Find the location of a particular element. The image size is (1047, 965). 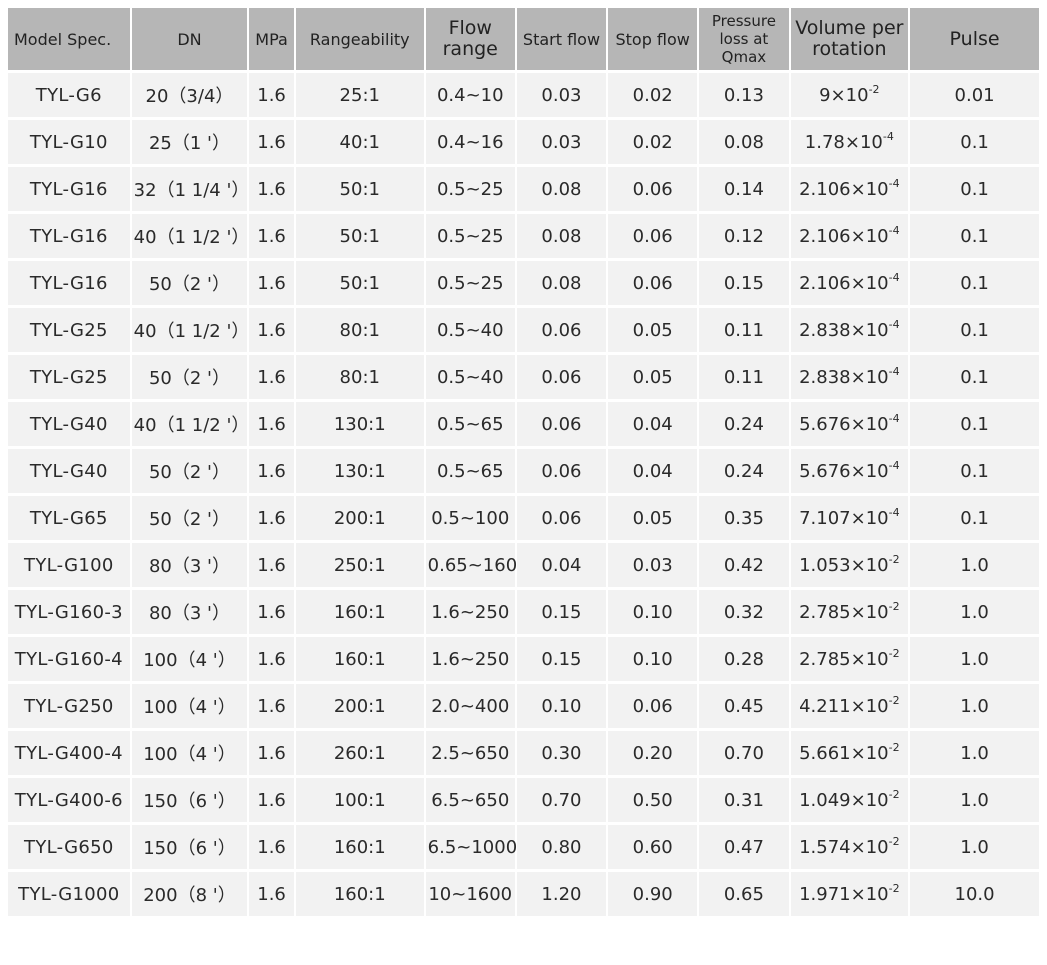

pressure-loss-cell: 0.14 is located at coordinates (744, 189).